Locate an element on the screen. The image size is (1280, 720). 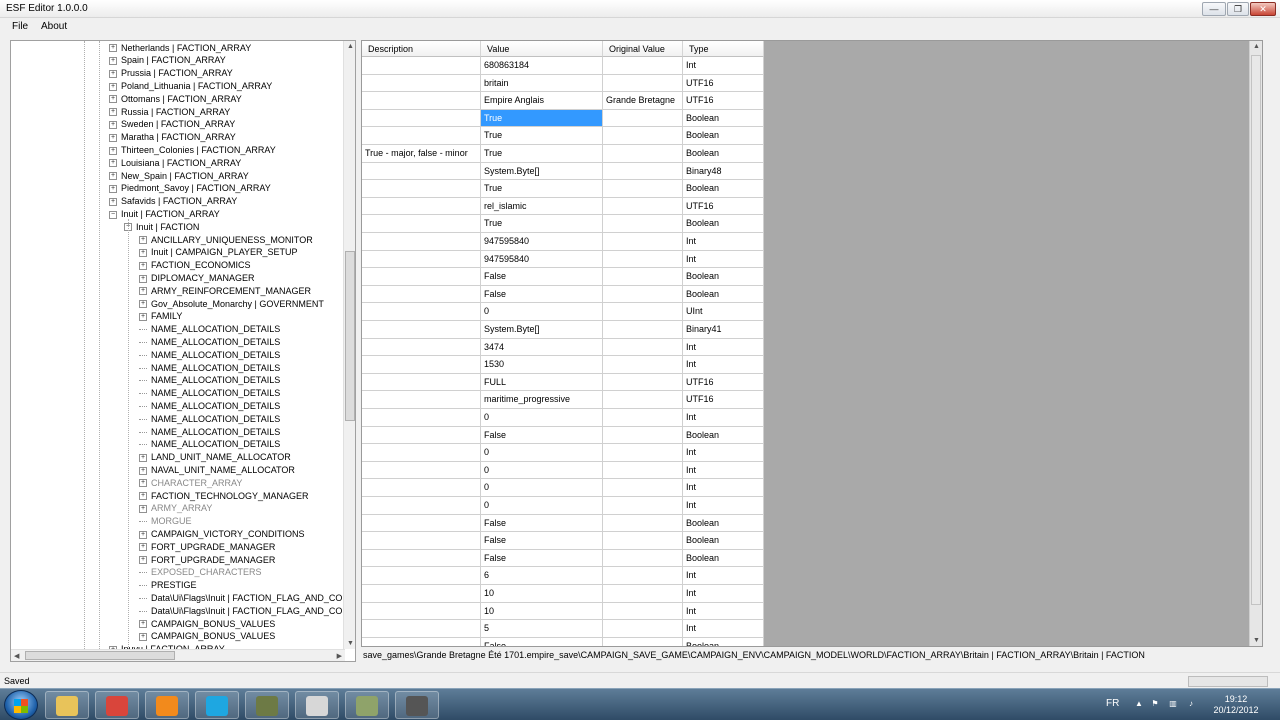
tray-network-icon: ▥ is located at coordinates (1173, 704).